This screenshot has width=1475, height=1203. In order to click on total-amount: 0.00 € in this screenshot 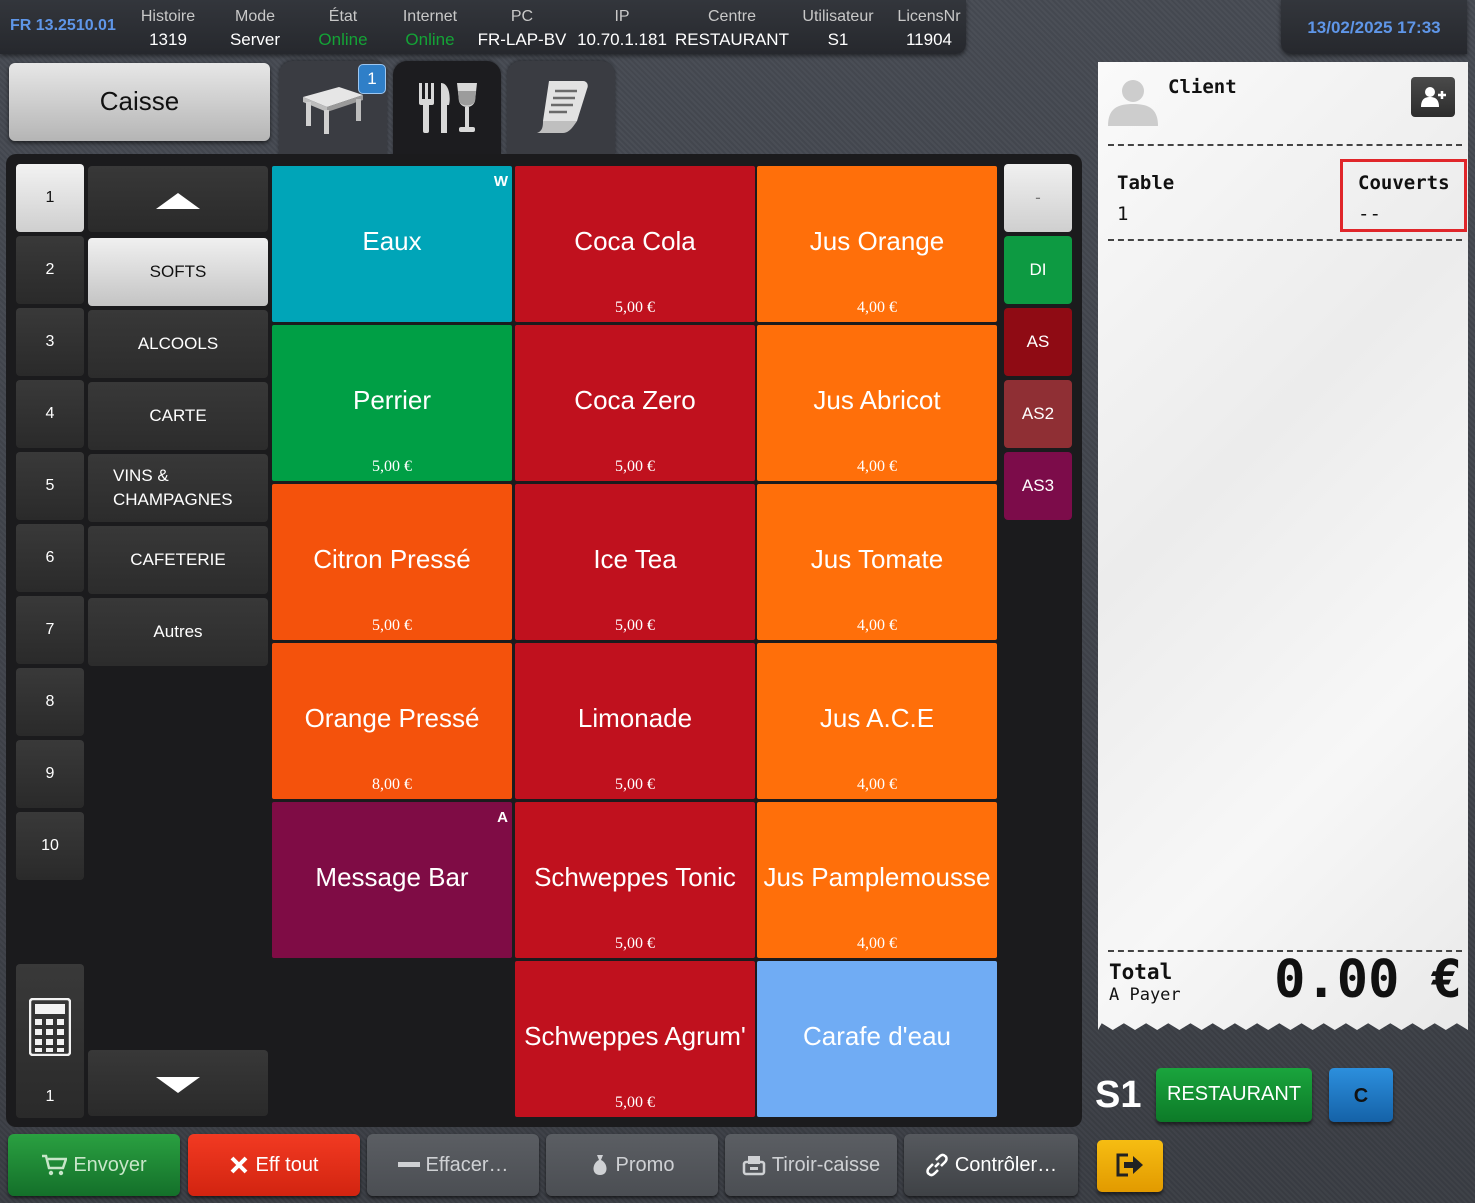, I will do `click(1368, 980)`.